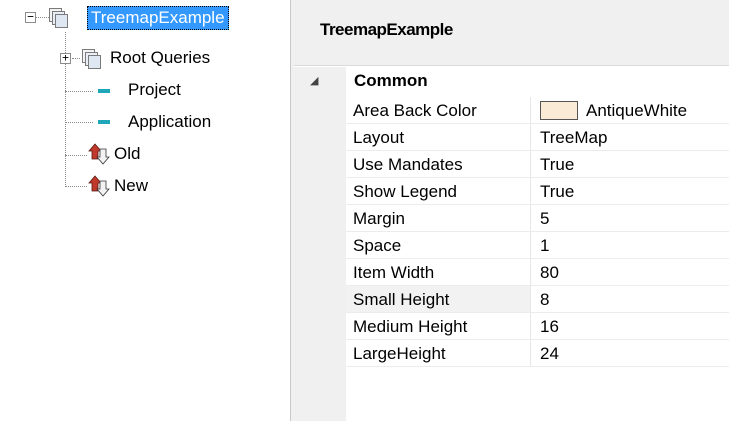 This screenshot has width=729, height=421. Describe the element at coordinates (630, 218) in the screenshot. I see `property-value: 5` at that location.